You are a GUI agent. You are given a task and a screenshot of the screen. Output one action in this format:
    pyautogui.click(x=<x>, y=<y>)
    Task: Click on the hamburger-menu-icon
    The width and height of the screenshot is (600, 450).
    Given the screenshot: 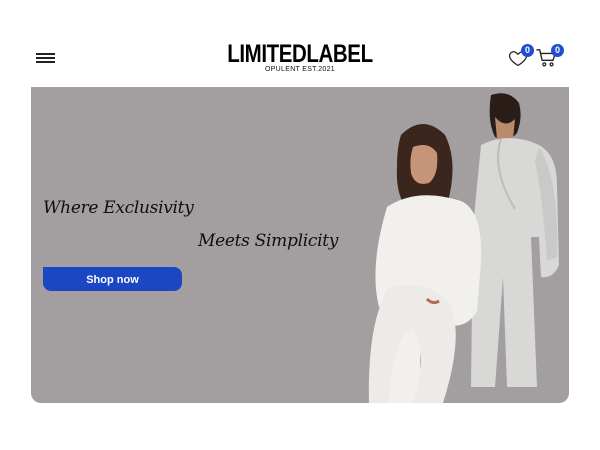 What is the action you would take?
    pyautogui.click(x=46, y=57)
    